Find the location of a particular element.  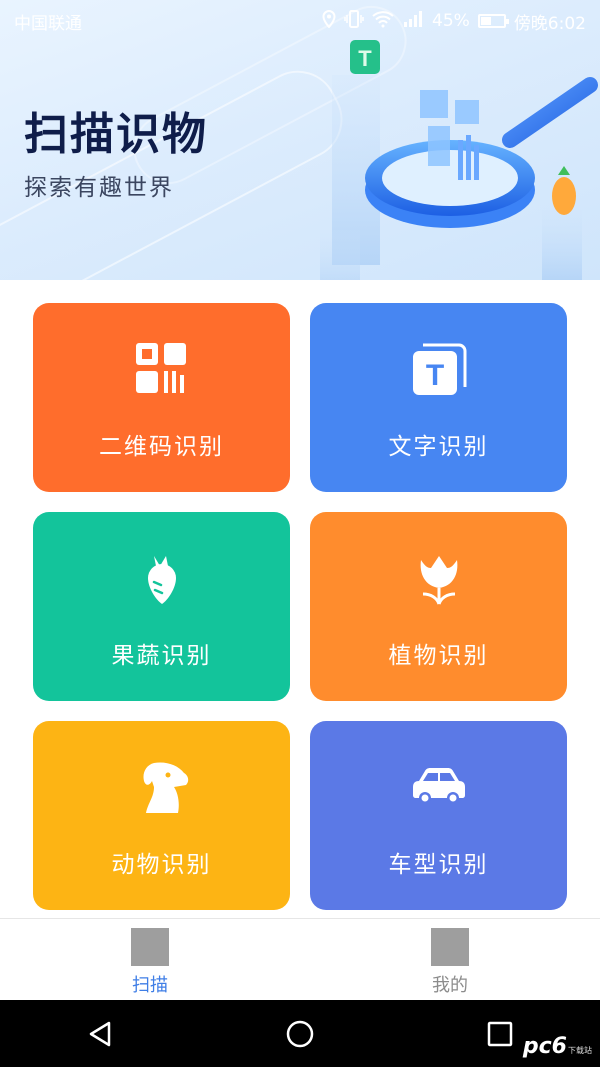

tile-text: T 文字识别 is located at coordinates (438, 397).